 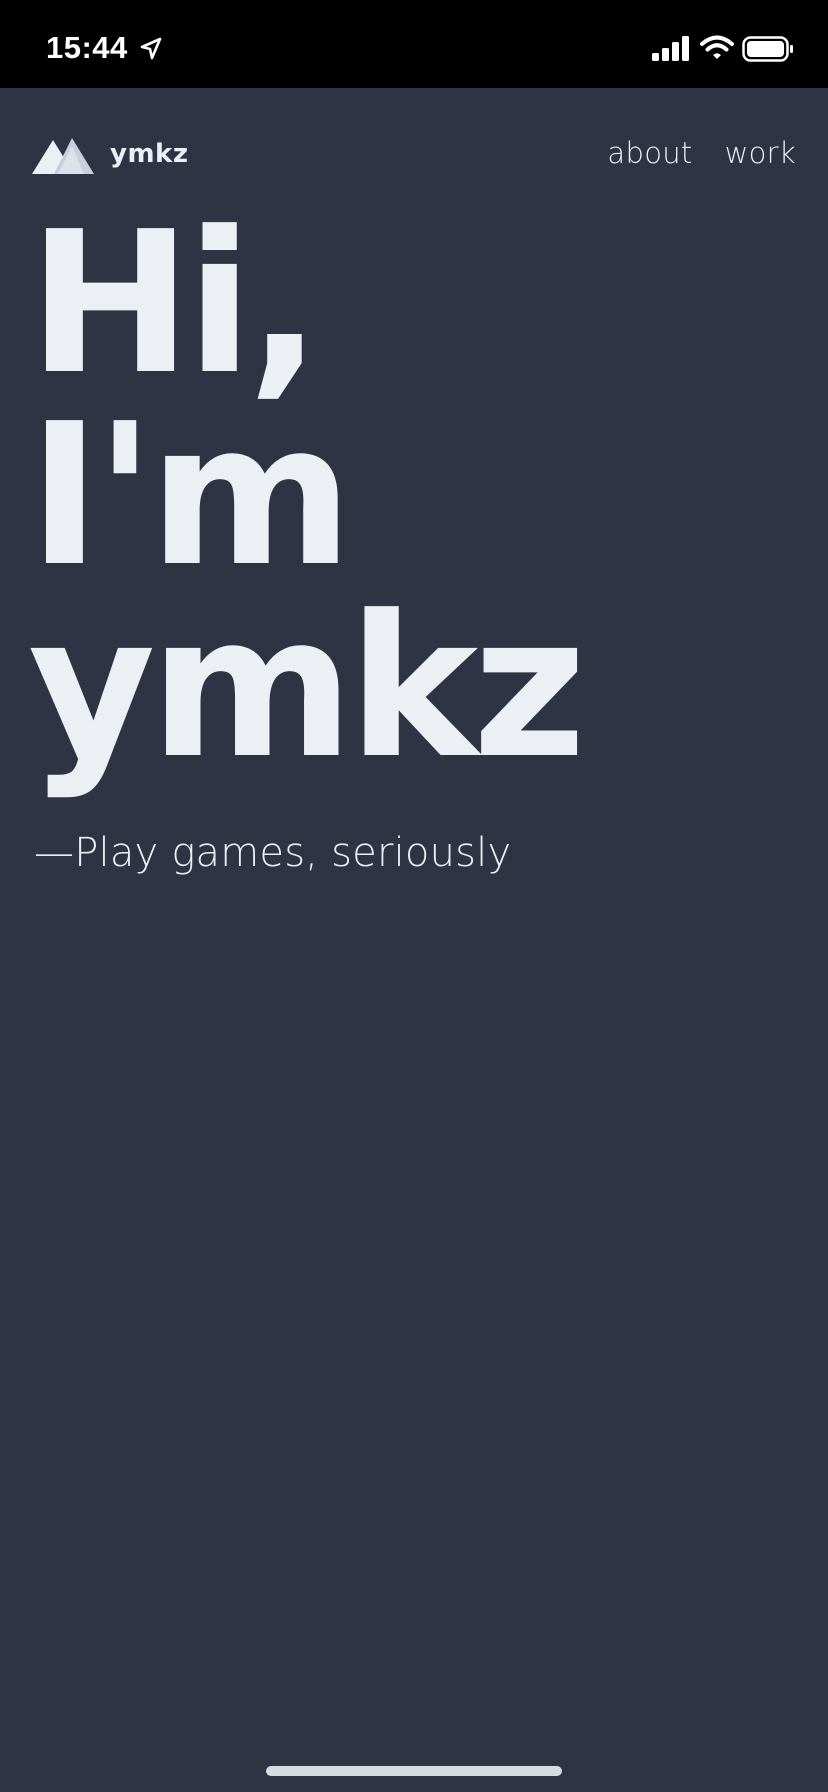 What do you see at coordinates (717, 47) in the screenshot?
I see `wifi-icon` at bounding box center [717, 47].